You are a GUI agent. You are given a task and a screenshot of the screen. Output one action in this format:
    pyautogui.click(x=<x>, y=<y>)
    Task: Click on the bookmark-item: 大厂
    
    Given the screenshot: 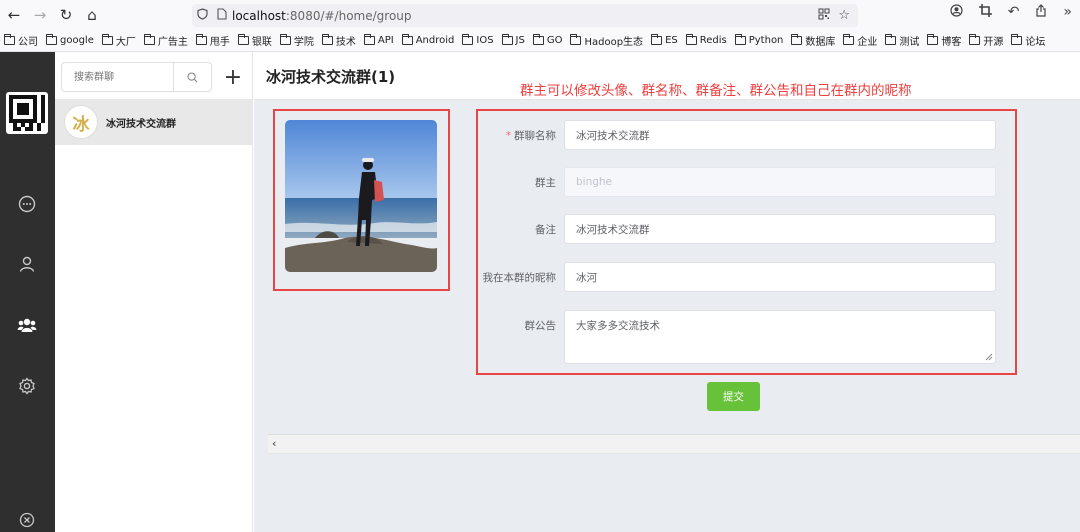 What is the action you would take?
    pyautogui.click(x=118, y=40)
    